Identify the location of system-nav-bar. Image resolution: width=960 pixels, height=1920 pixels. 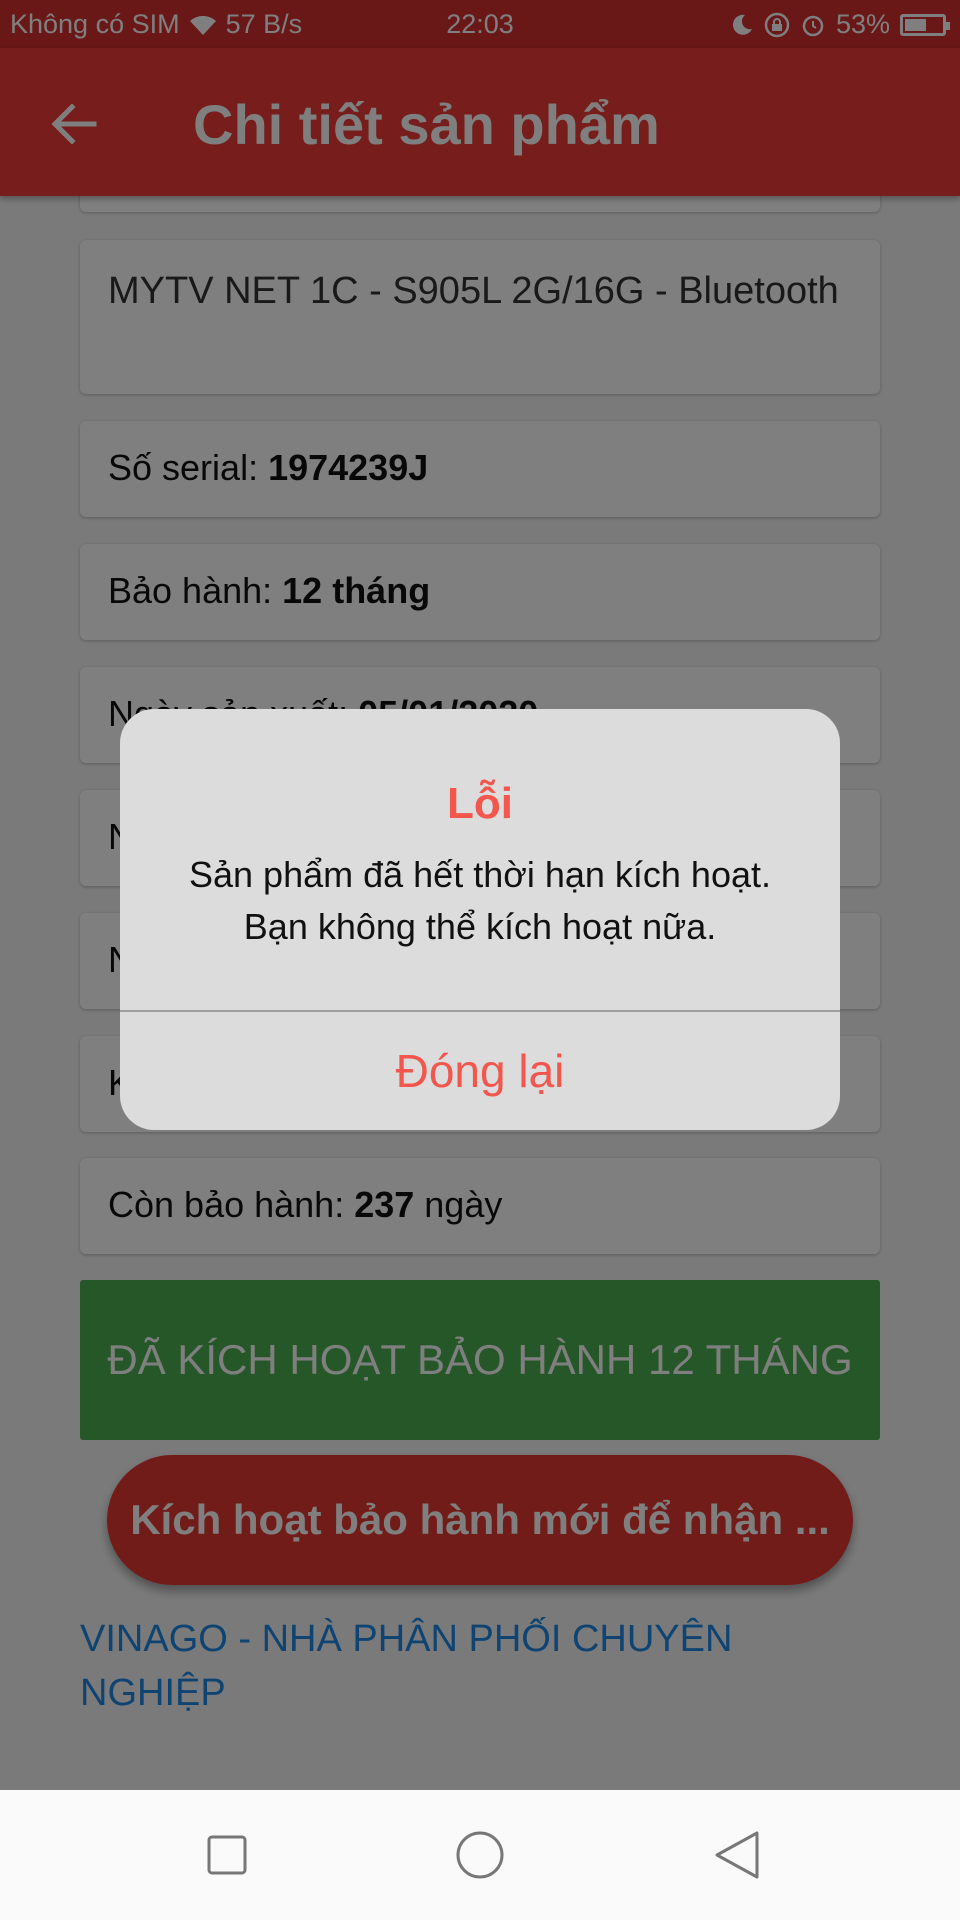
(480, 1855).